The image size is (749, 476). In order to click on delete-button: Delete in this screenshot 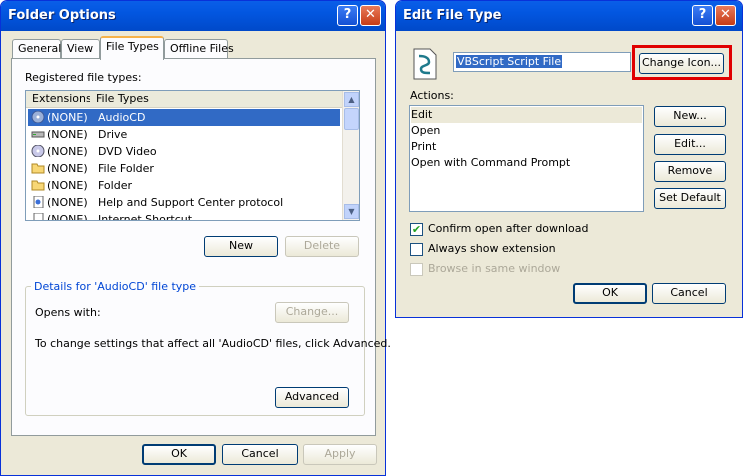, I will do `click(322, 246)`.